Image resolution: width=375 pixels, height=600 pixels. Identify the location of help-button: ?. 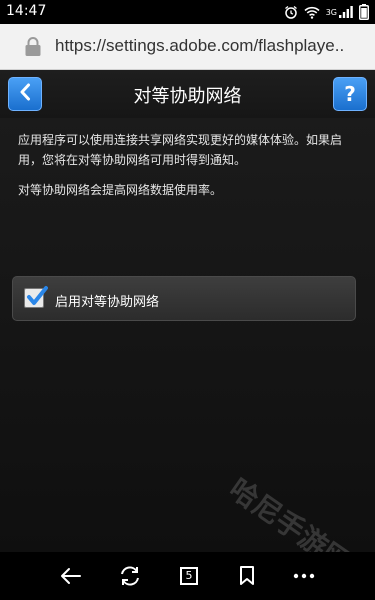
(350, 94).